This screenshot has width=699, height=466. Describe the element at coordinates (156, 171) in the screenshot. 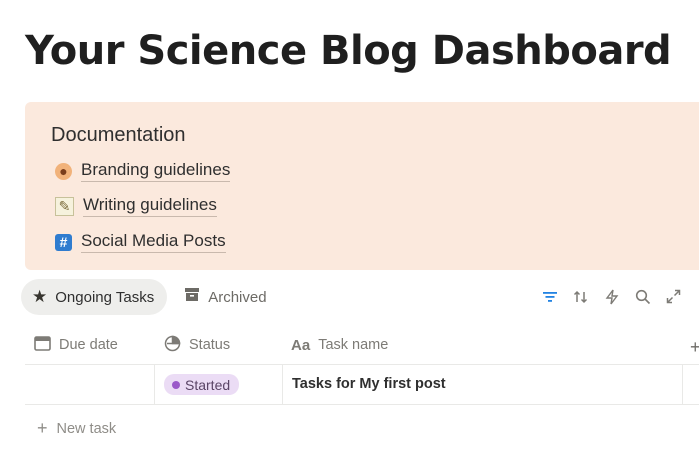

I see `link-label: Branding guidelines` at that location.